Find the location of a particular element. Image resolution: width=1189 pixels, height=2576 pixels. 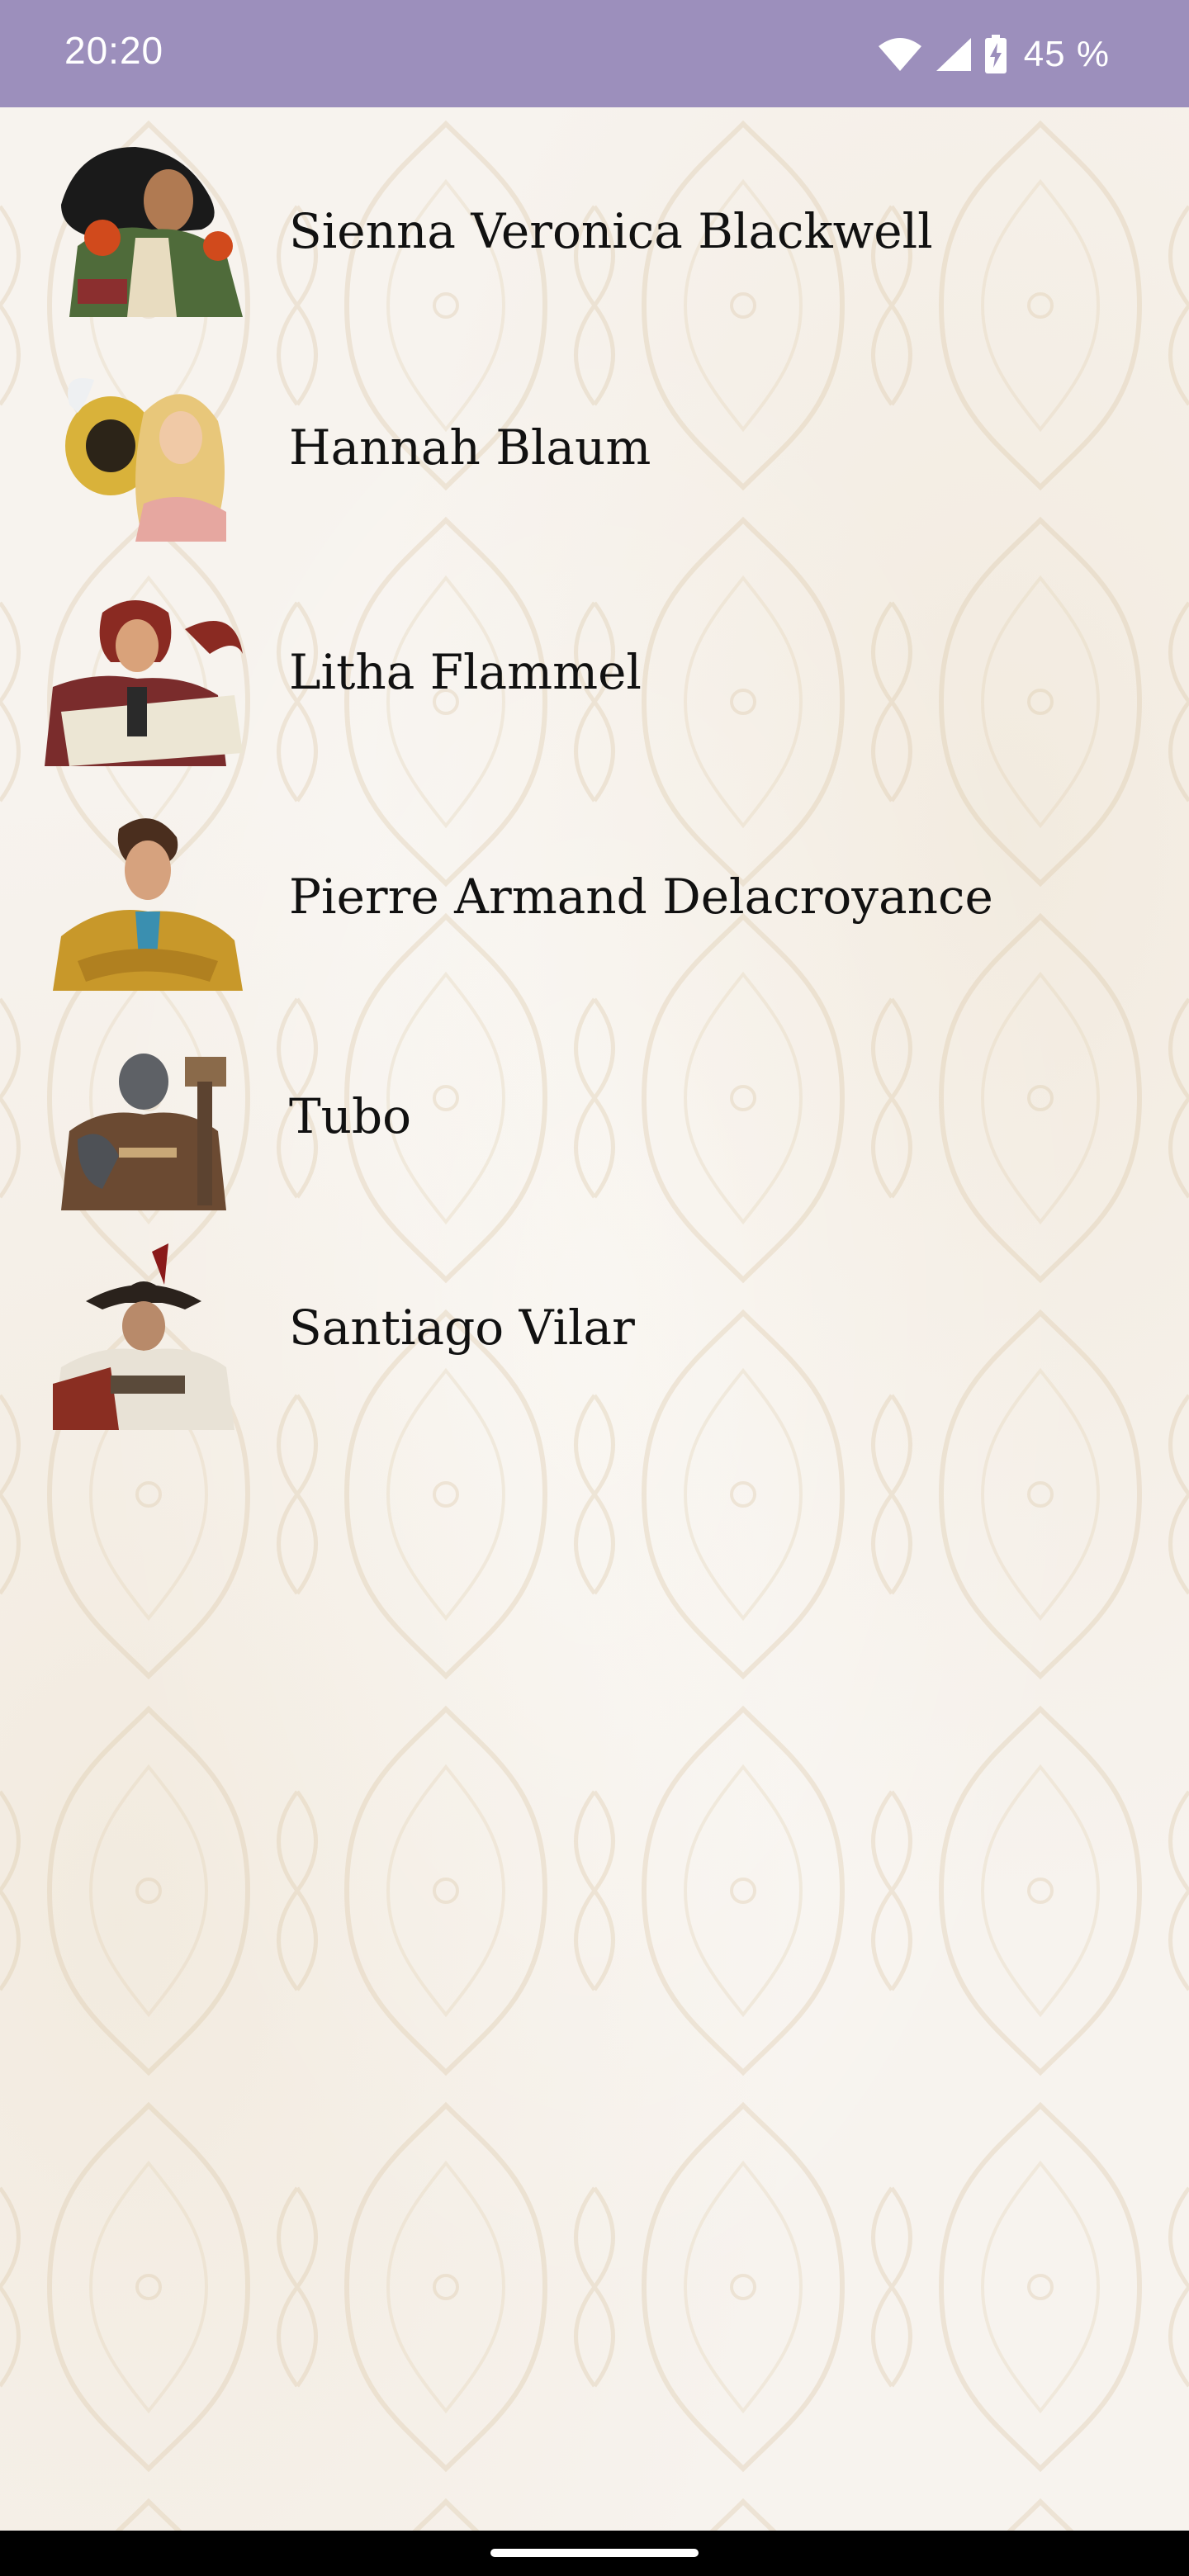

portrait-tubo is located at coordinates (146, 1117).